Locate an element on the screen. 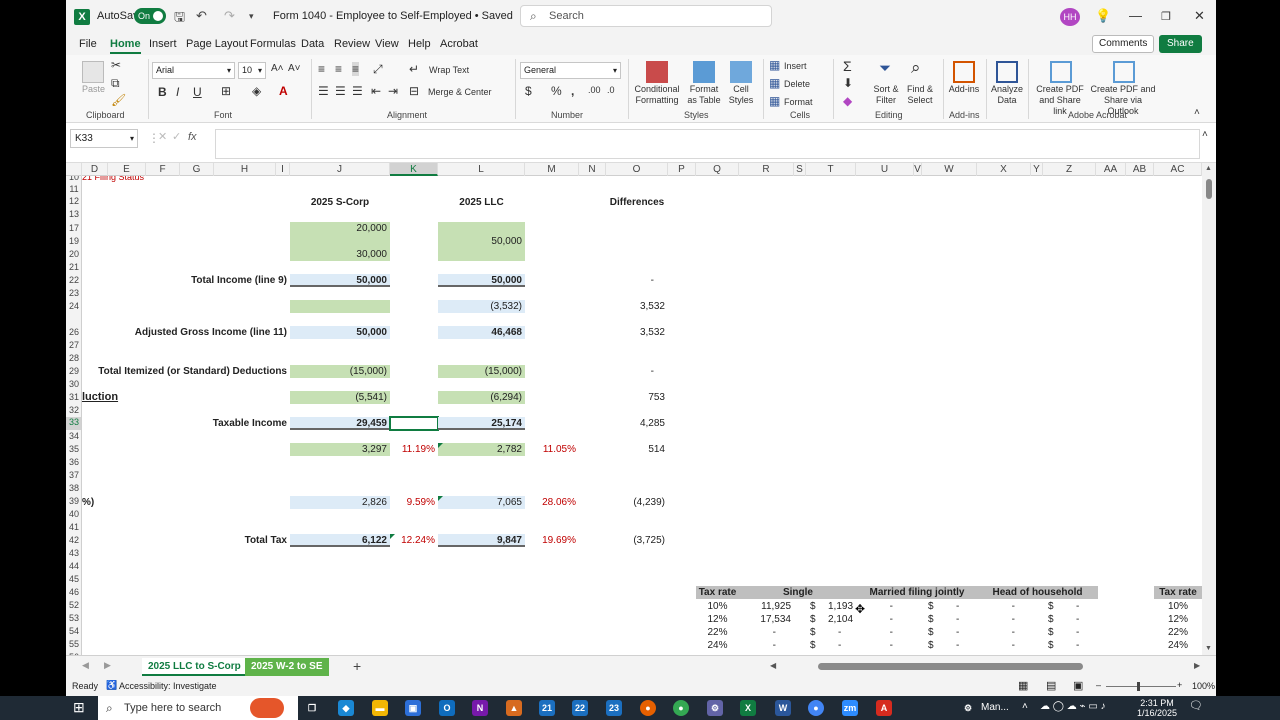 The height and width of the screenshot is (720, 1280). tray-date: 1/16/2025 is located at coordinates (1157, 713).